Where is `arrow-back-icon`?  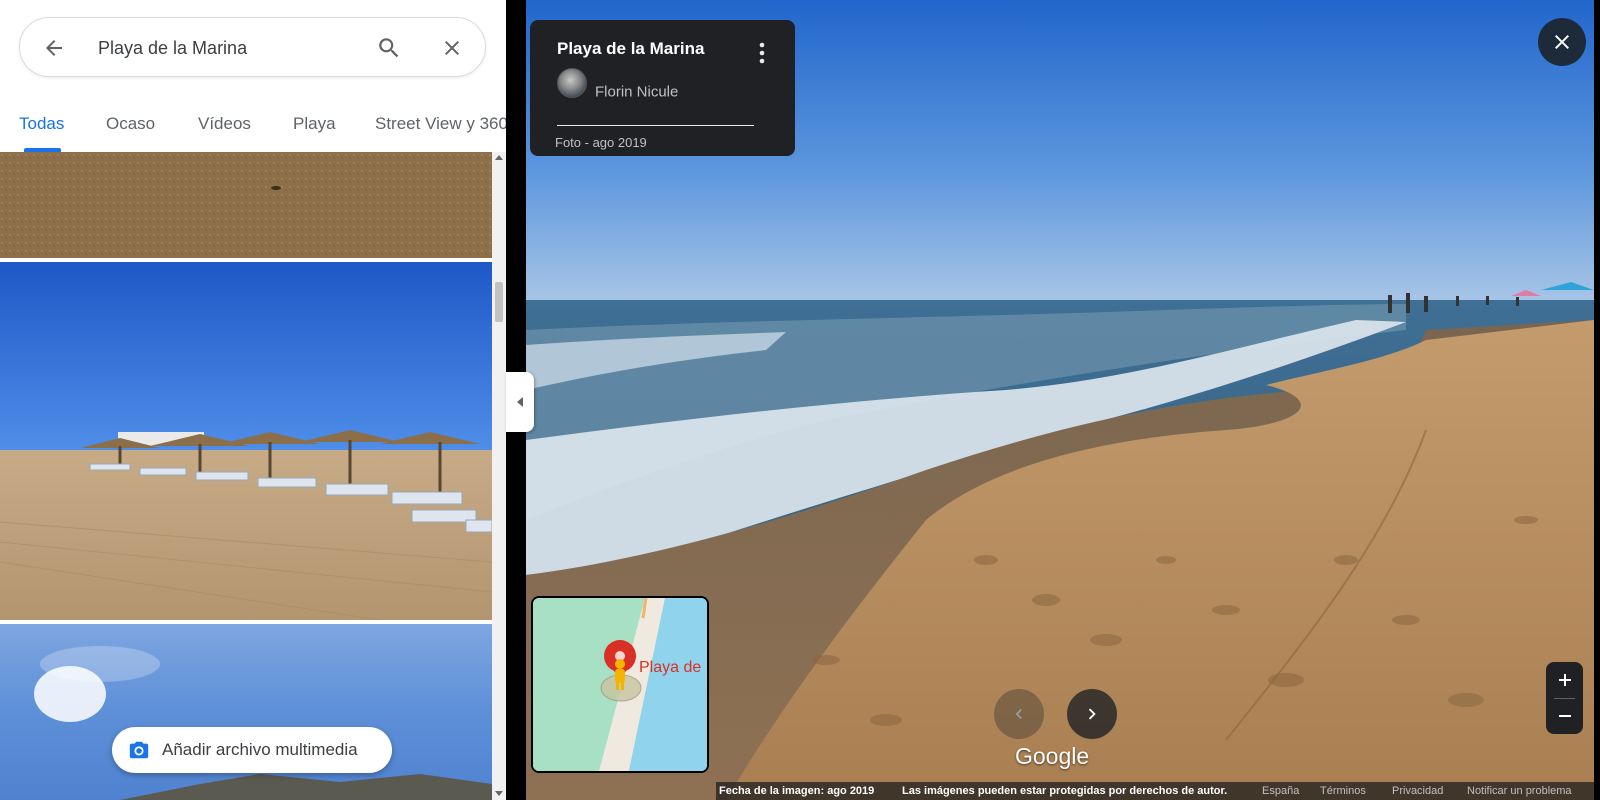 arrow-back-icon is located at coordinates (54, 48).